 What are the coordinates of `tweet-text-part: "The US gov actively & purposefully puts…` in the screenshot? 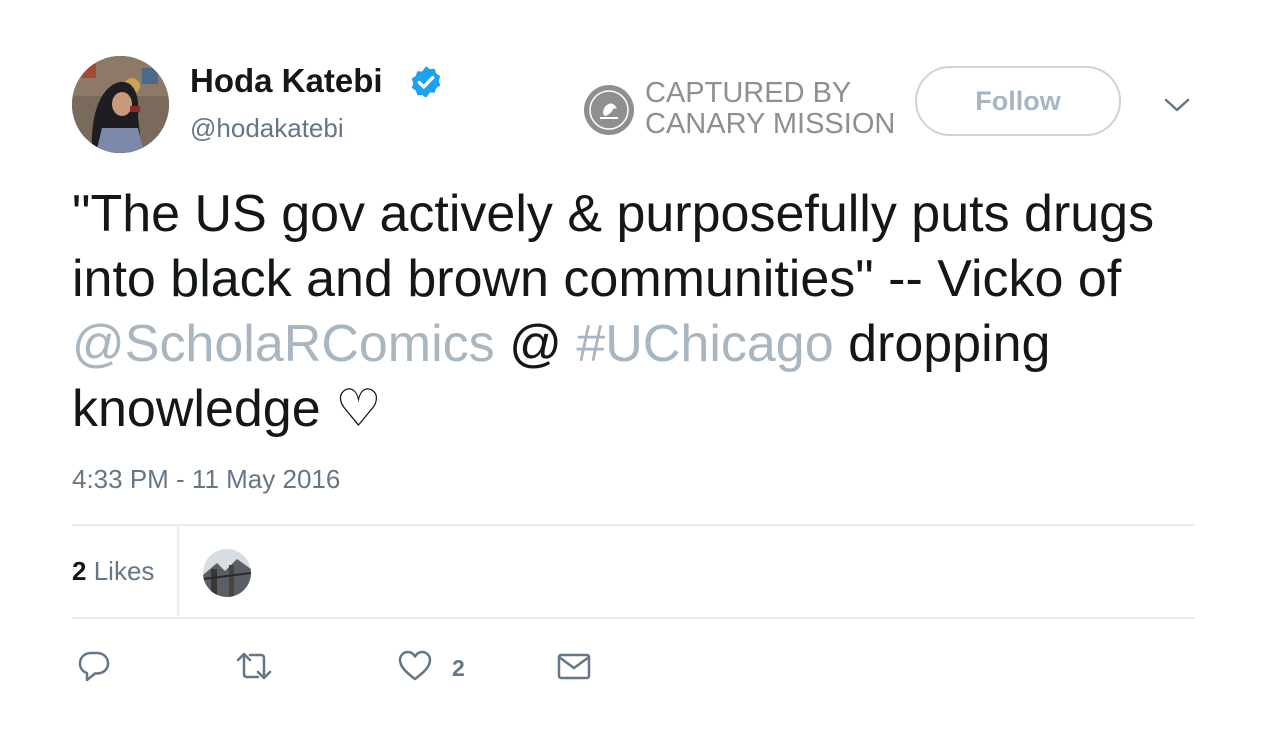 It's located at (613, 246).